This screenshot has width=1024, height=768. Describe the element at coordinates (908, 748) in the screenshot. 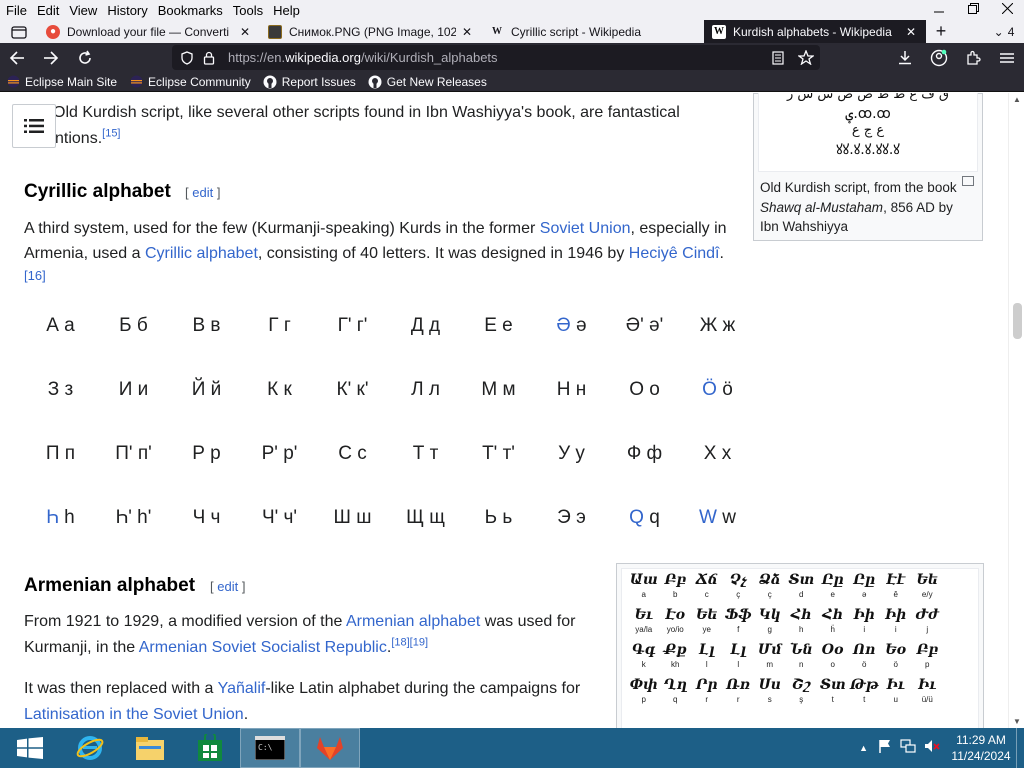

I see `network-icon` at that location.